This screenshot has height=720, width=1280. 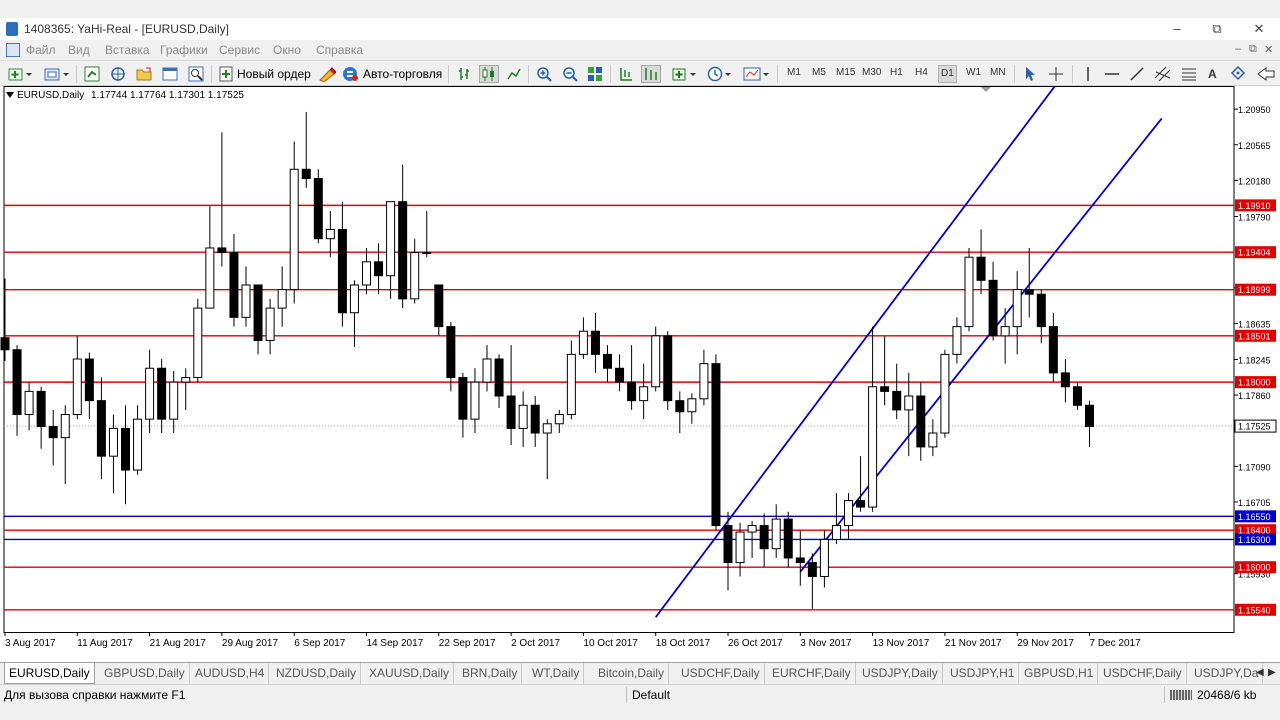 What do you see at coordinates (1266, 74) in the screenshot?
I see `arrow-tool-icon` at bounding box center [1266, 74].